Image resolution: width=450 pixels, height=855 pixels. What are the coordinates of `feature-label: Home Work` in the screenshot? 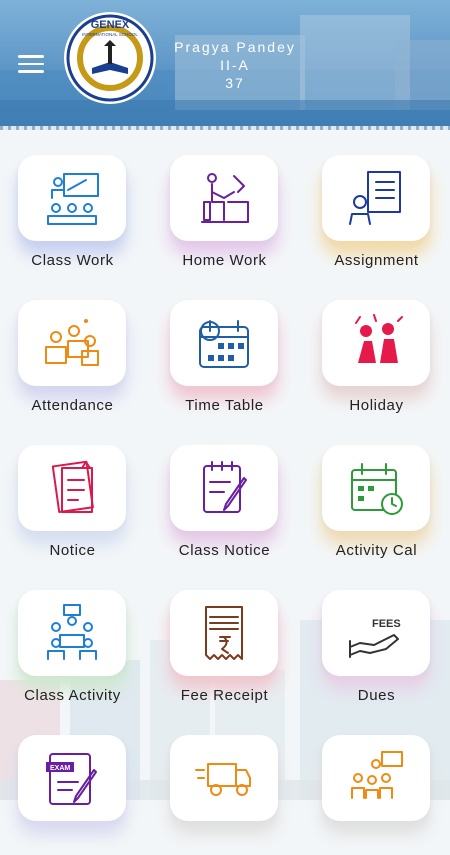 It's located at (224, 260).